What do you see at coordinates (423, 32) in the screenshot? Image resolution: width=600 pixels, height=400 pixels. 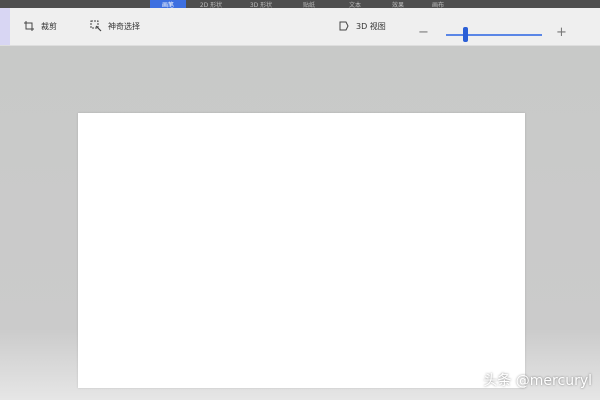 I see `zoom-out-button: −` at bounding box center [423, 32].